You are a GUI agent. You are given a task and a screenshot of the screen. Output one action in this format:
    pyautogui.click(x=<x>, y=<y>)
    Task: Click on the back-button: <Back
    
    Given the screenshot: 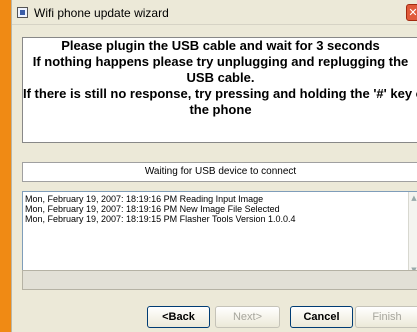 What is the action you would take?
    pyautogui.click(x=178, y=317)
    